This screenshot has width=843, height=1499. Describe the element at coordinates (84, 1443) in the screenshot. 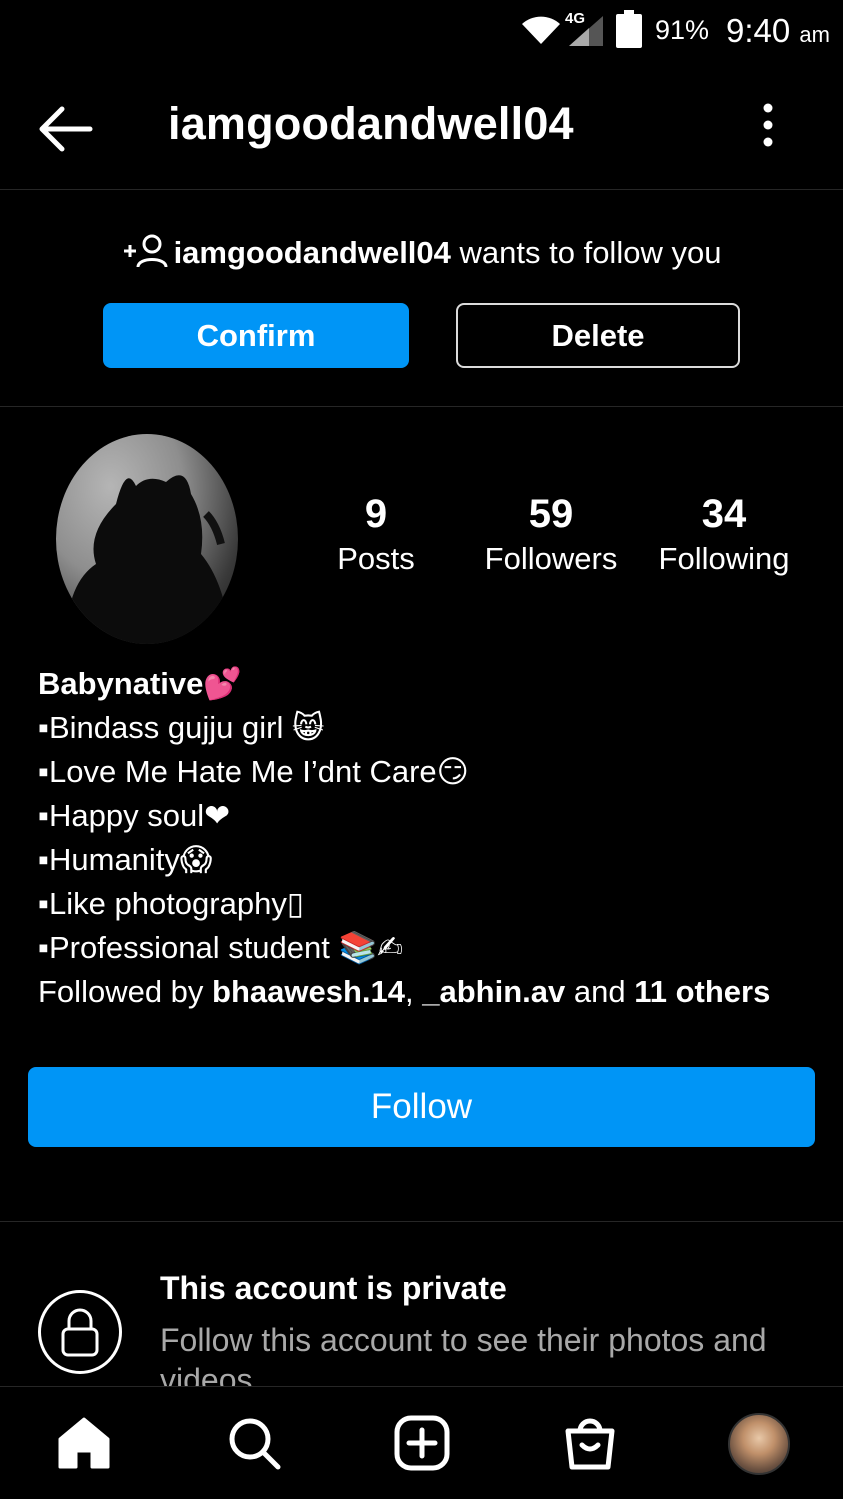

I see `home-icon` at that location.